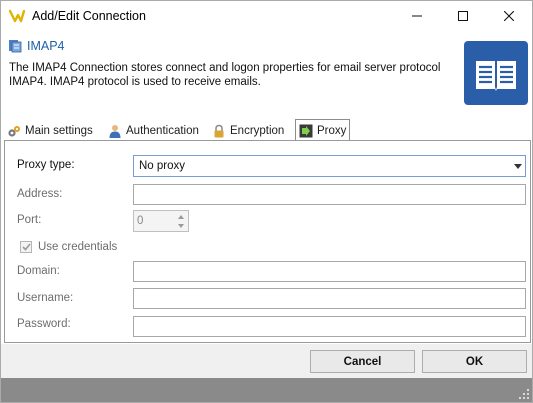  I want to click on username-field, so click(329, 298).